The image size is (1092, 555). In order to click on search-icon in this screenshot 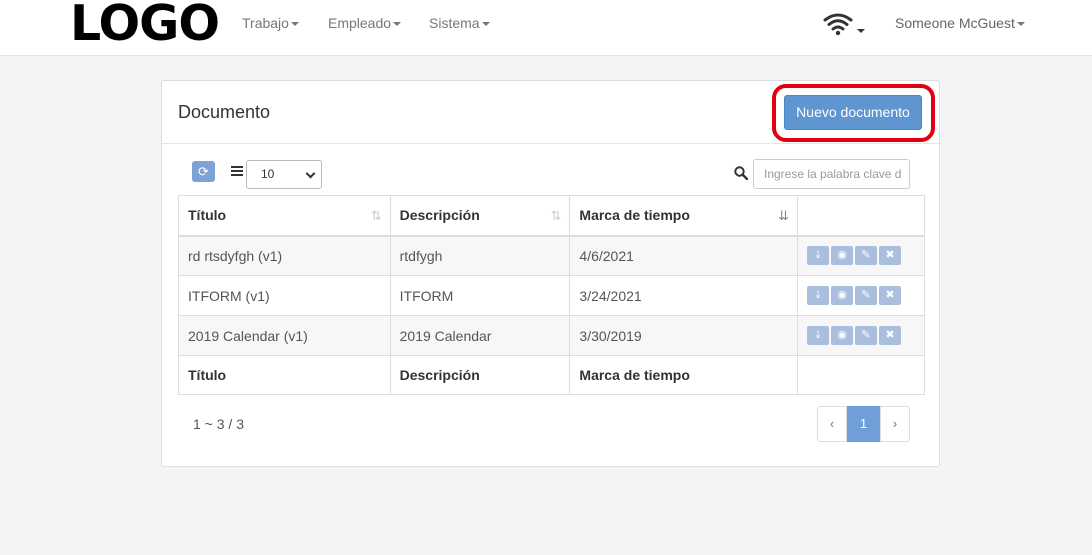, I will do `click(741, 173)`.